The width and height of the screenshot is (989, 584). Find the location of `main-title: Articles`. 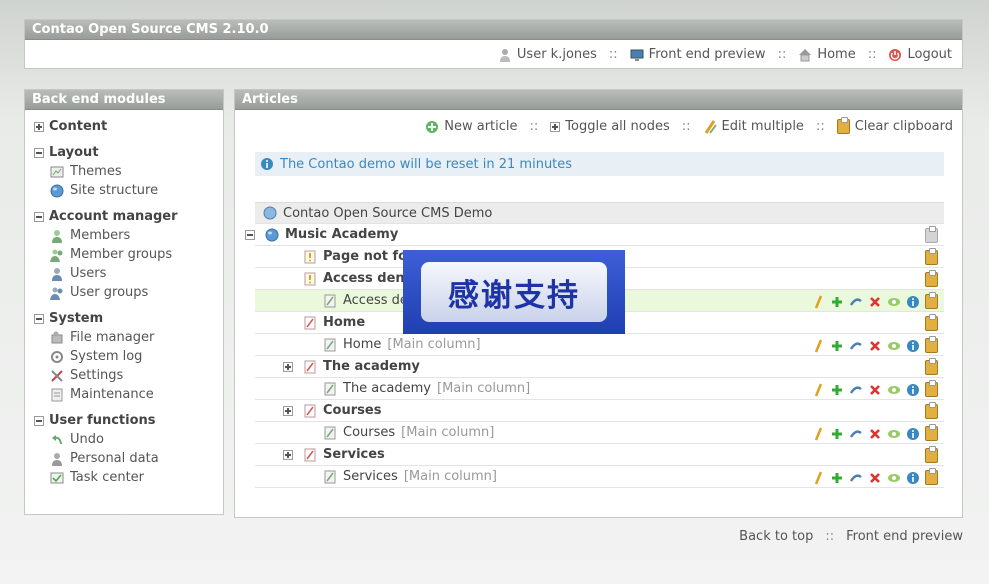

main-title: Articles is located at coordinates (598, 100).